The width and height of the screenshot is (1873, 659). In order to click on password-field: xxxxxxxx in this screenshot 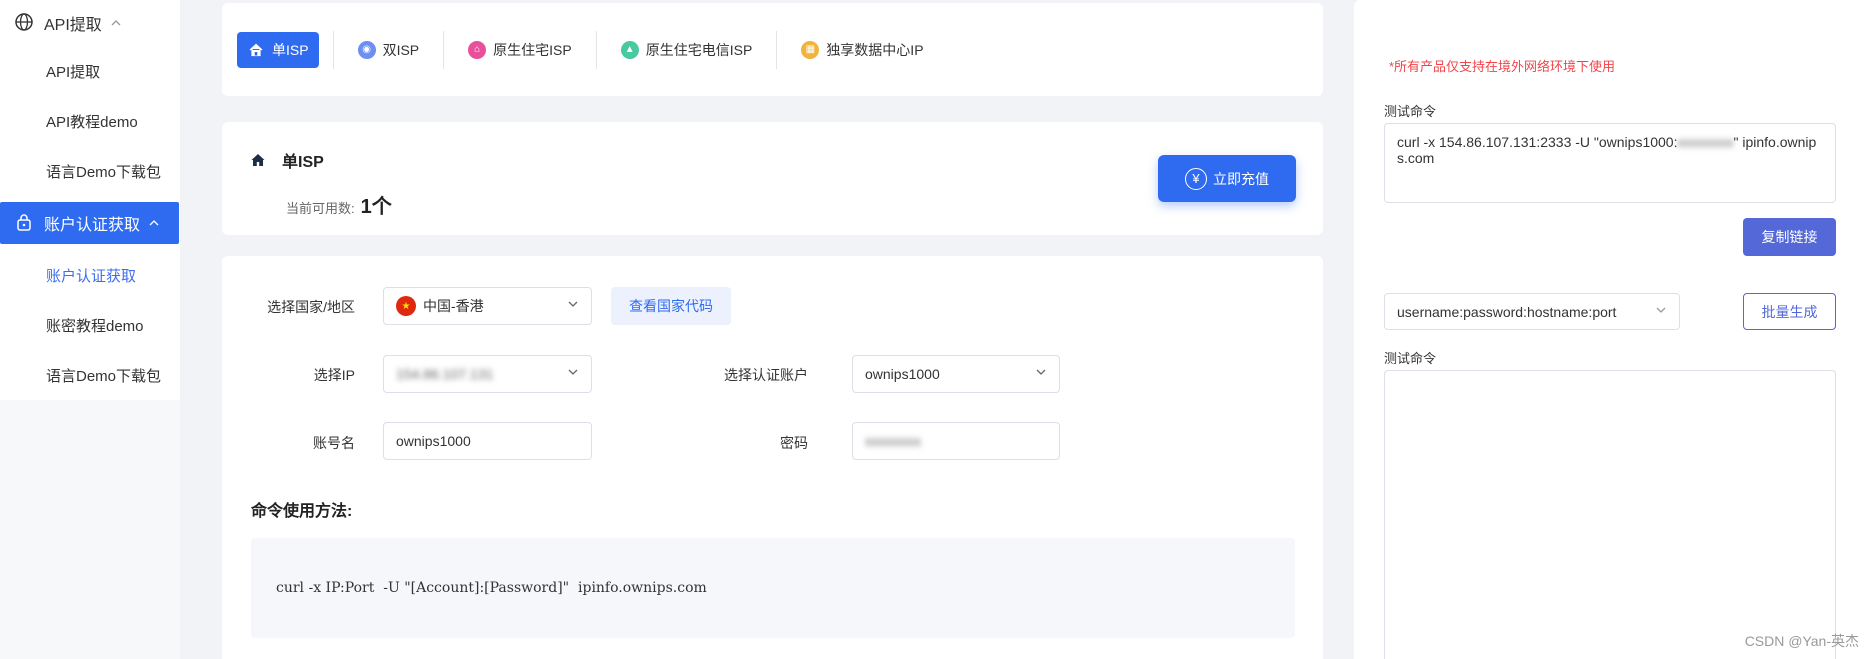, I will do `click(956, 441)`.